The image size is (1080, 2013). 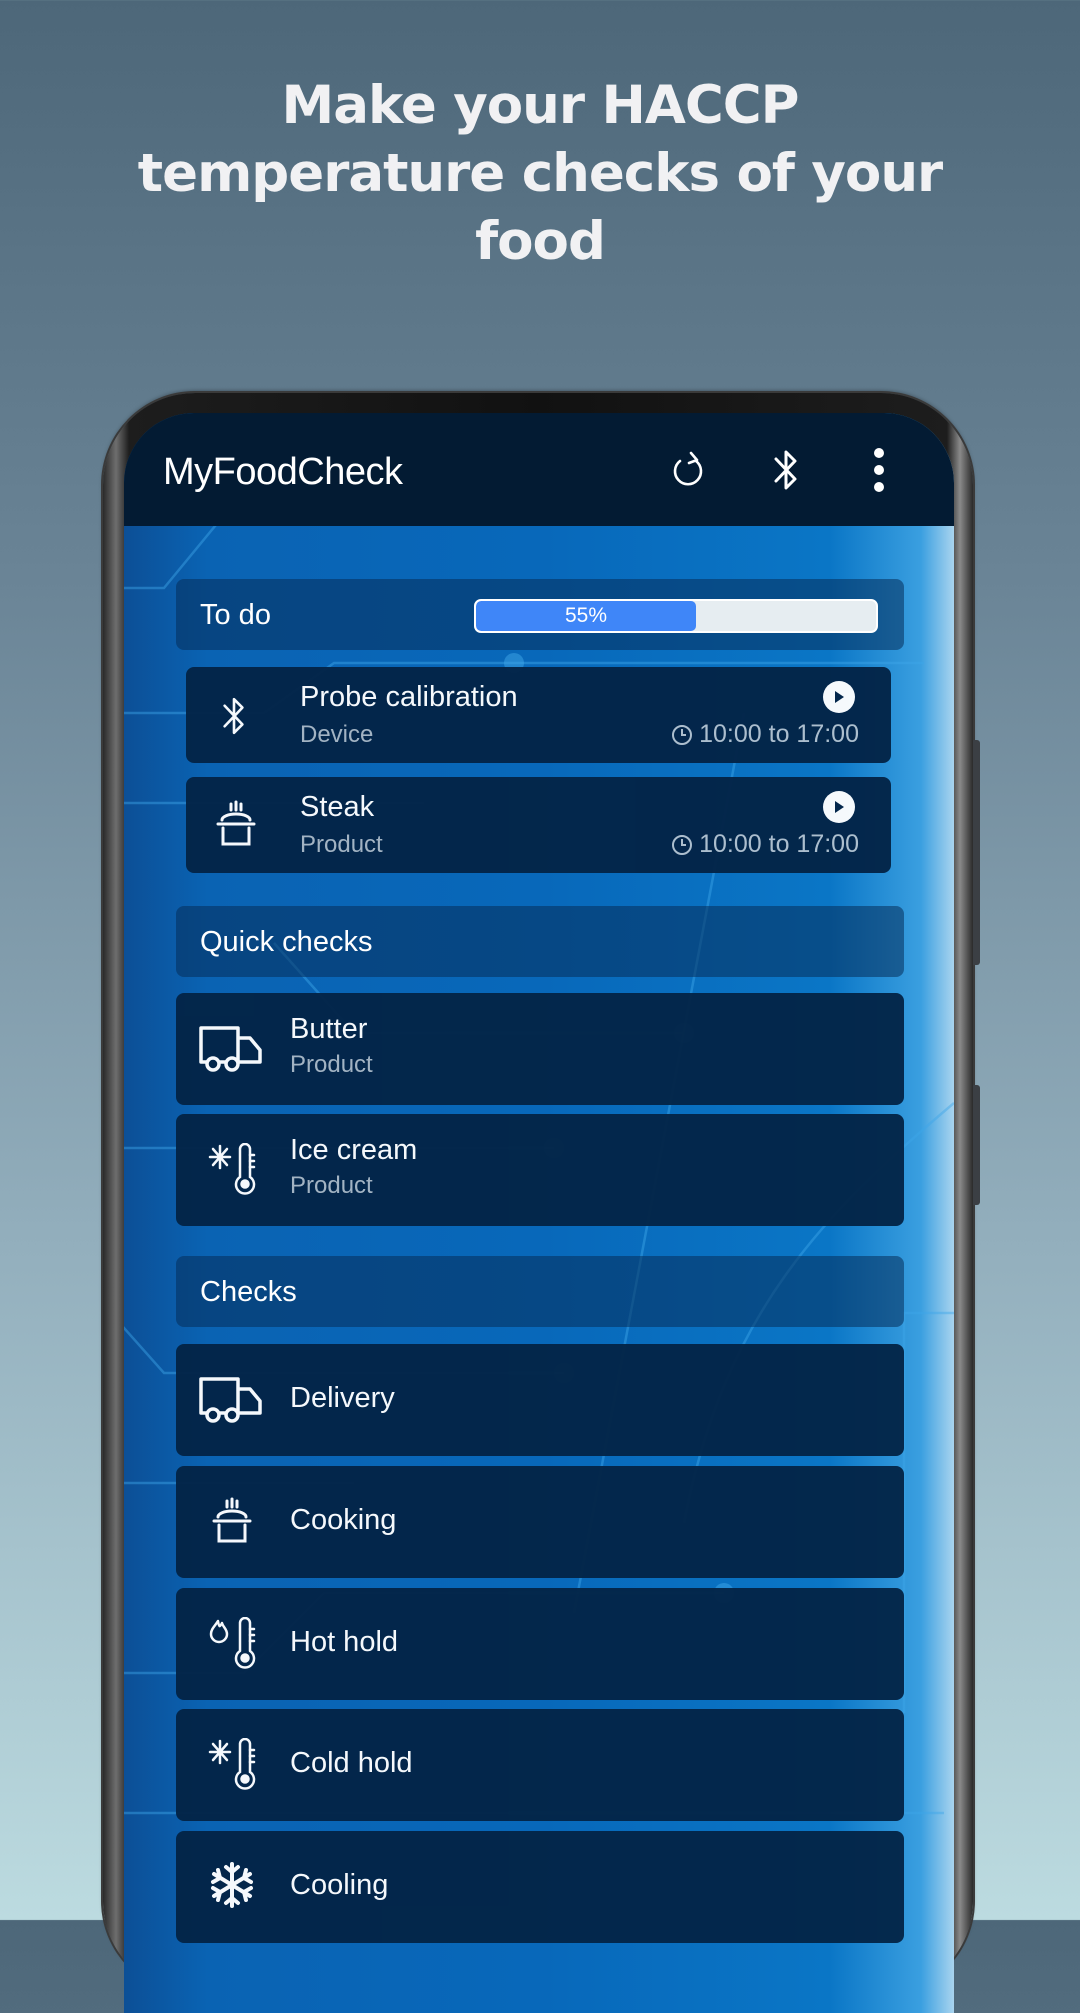 What do you see at coordinates (232, 1885) in the screenshot?
I see `snowflake-icon` at bounding box center [232, 1885].